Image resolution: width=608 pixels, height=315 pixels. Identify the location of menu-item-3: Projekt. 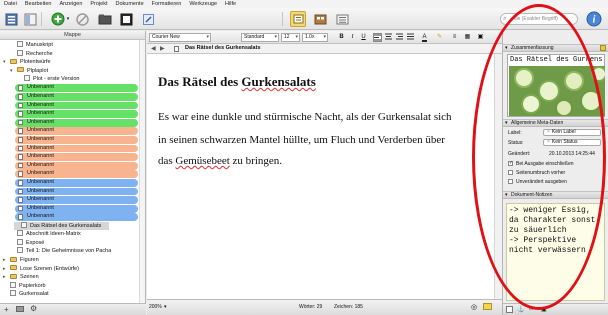
(98, 4).